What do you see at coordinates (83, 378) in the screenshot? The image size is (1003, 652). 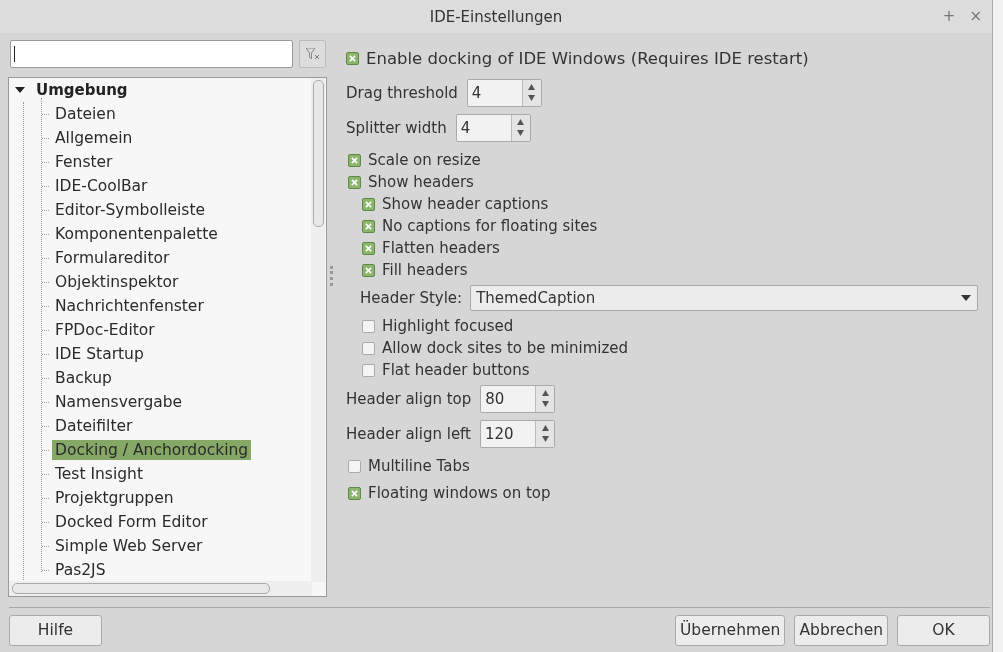 I see `tree-item: Backup` at bounding box center [83, 378].